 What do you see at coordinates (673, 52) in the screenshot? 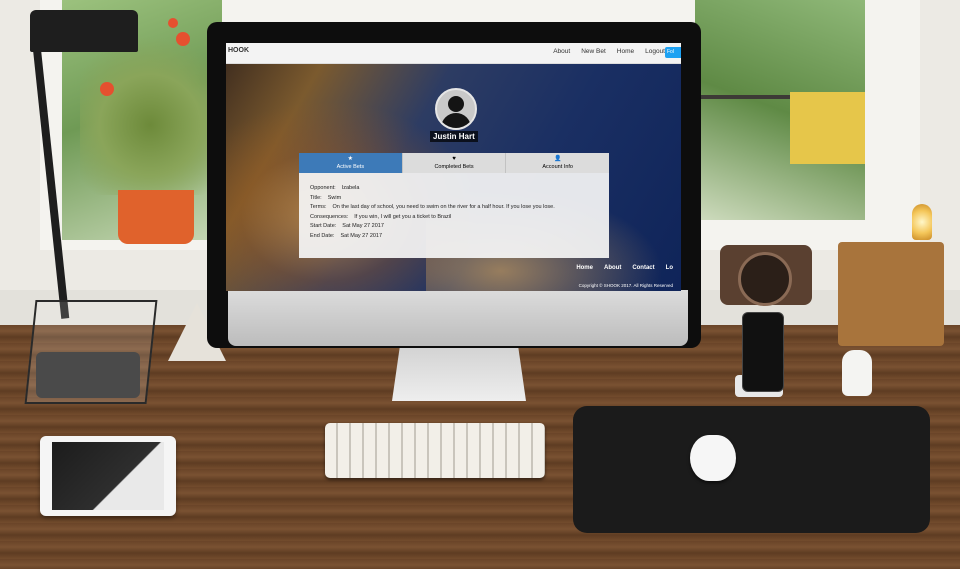
I see `twitter-follow-button: Fol` at bounding box center [673, 52].